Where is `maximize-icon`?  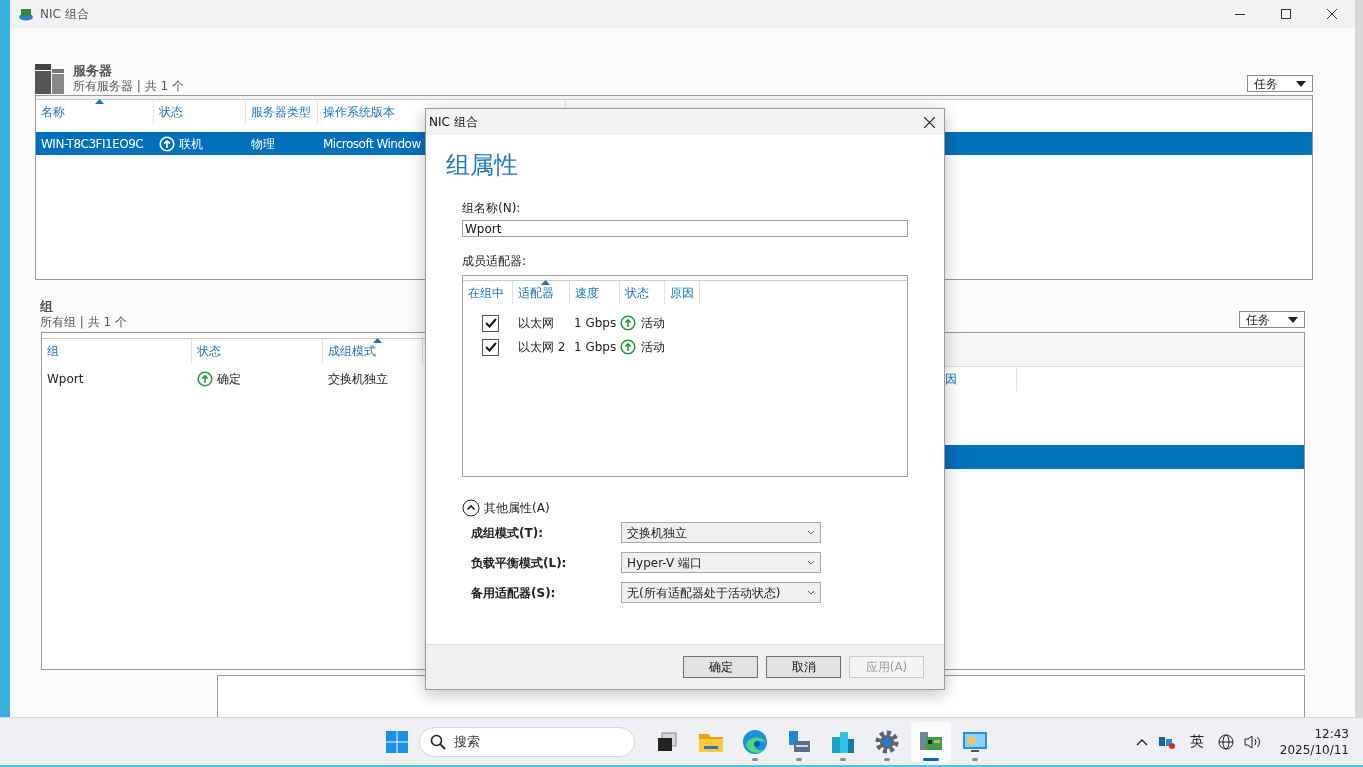 maximize-icon is located at coordinates (1286, 14).